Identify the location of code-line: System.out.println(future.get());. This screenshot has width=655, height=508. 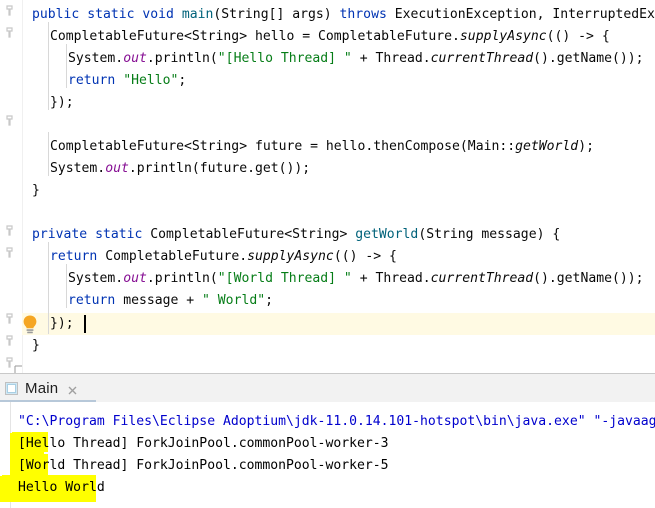
(327, 169).